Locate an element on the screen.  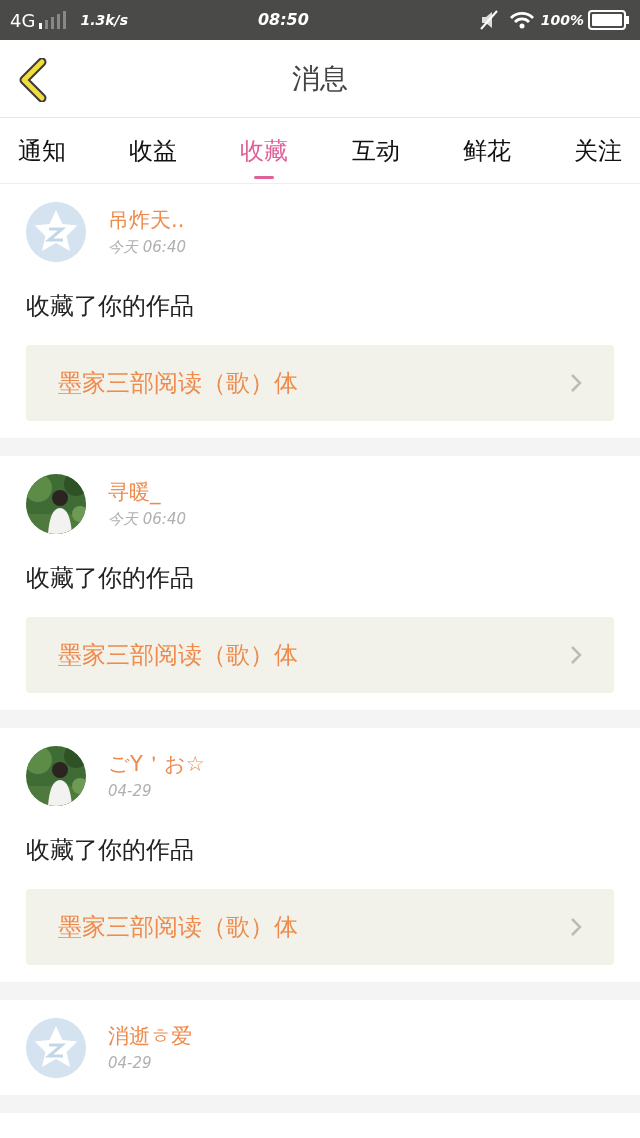
user-name: 吊炸天.. is located at coordinates (147, 220).